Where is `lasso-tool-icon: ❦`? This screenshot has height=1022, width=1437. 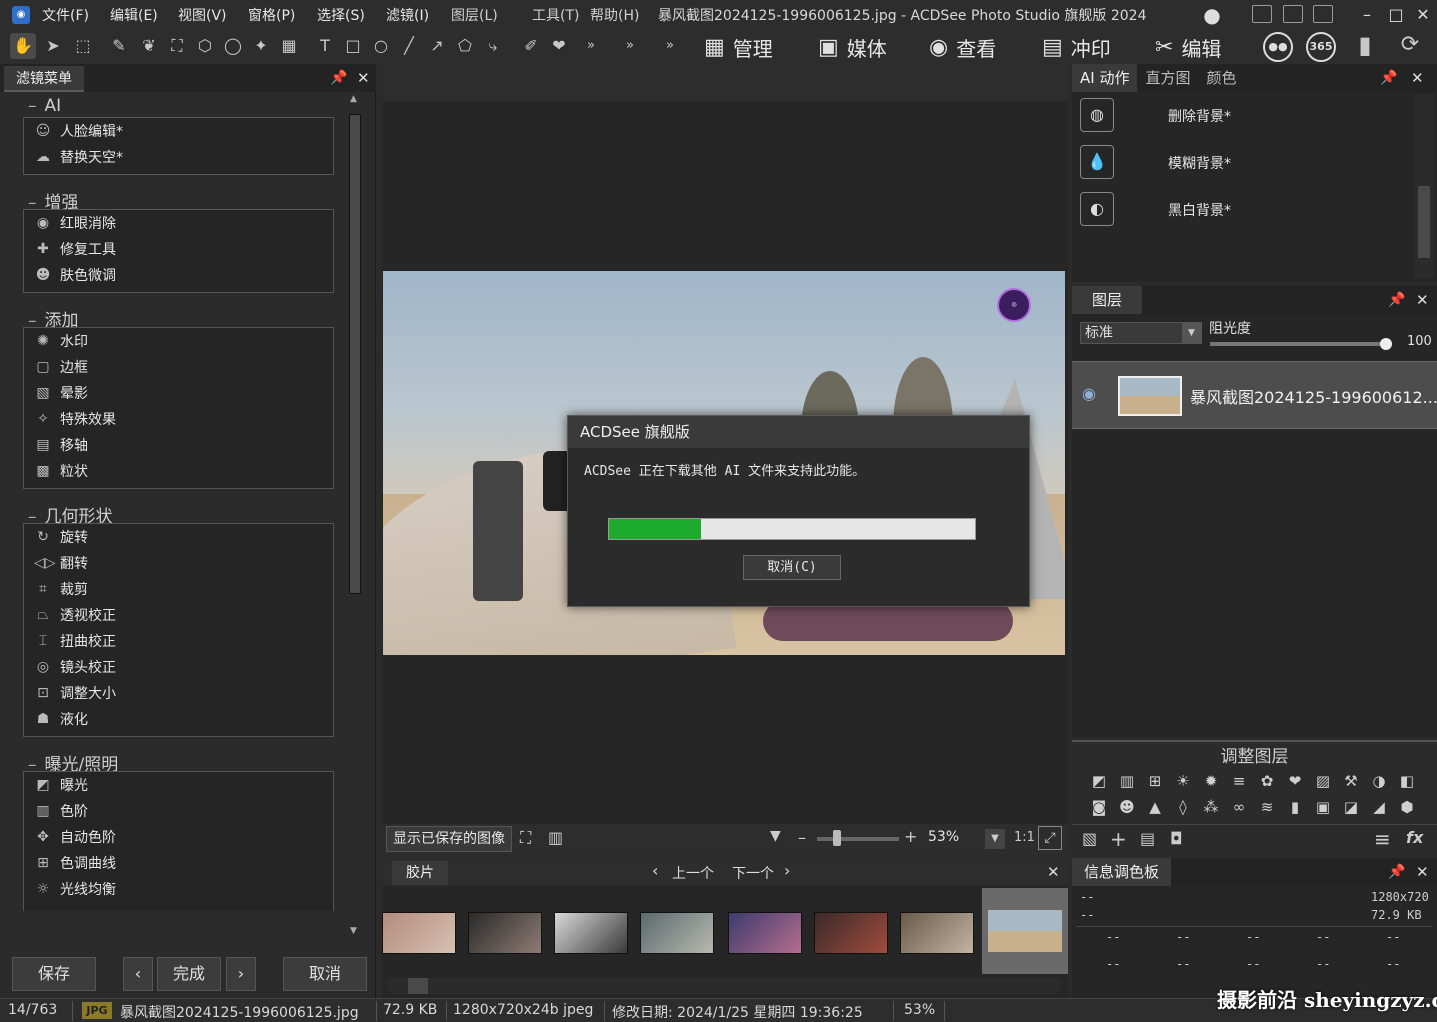
lasso-tool-icon: ❦ is located at coordinates (149, 46).